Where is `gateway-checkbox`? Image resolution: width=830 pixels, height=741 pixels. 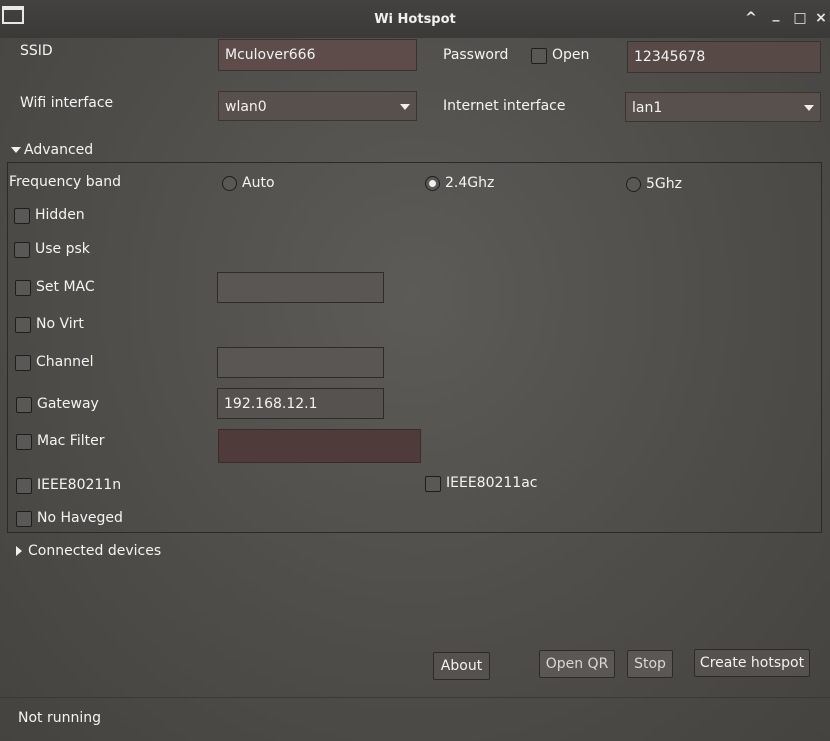
gateway-checkbox is located at coordinates (24, 405).